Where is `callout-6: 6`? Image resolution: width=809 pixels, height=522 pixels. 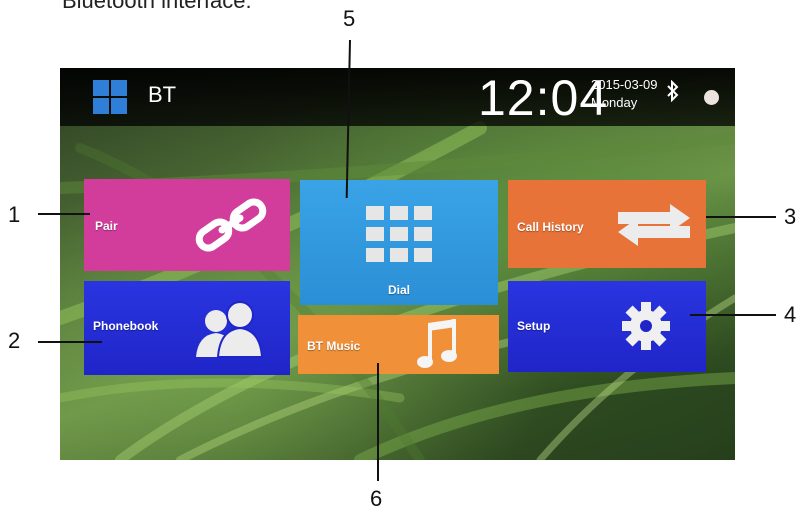 callout-6: 6 is located at coordinates (376, 498).